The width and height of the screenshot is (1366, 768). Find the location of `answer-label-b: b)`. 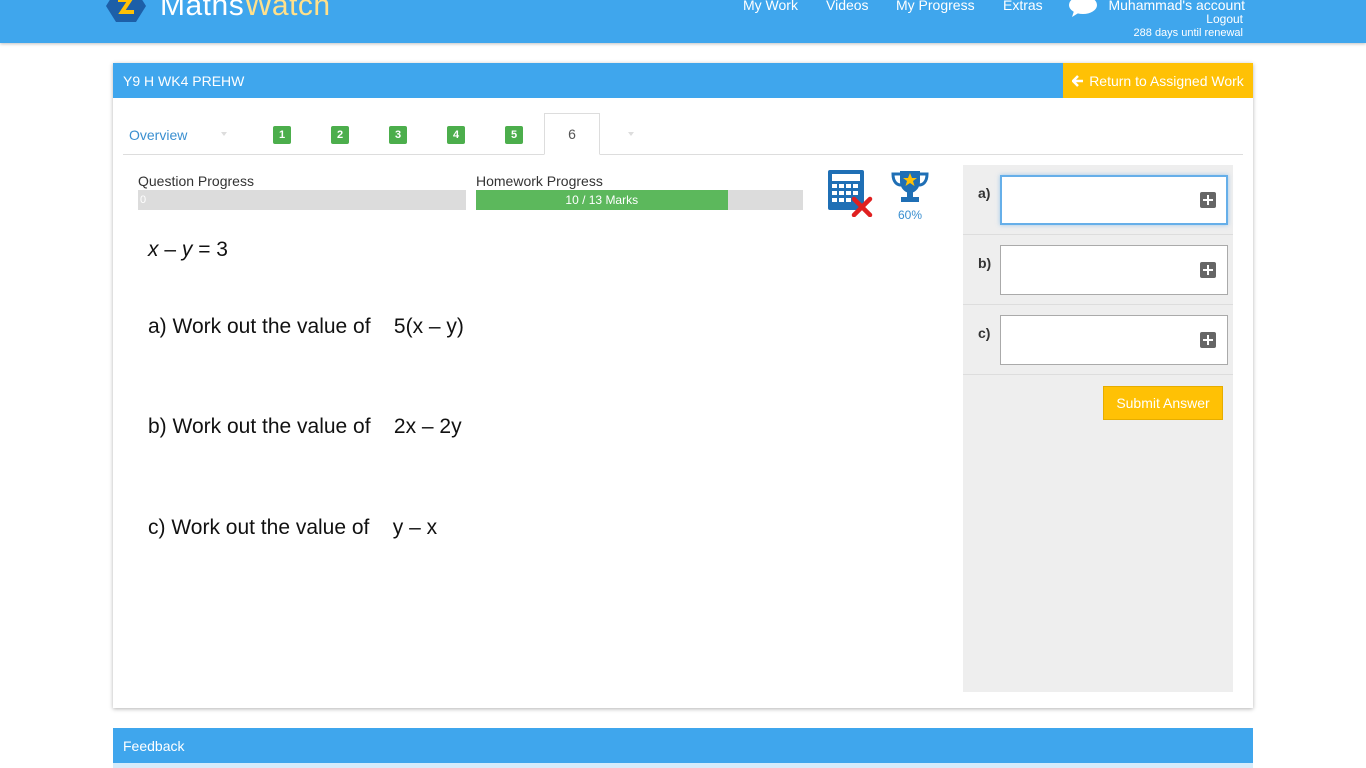

answer-label-b: b) is located at coordinates (985, 263).